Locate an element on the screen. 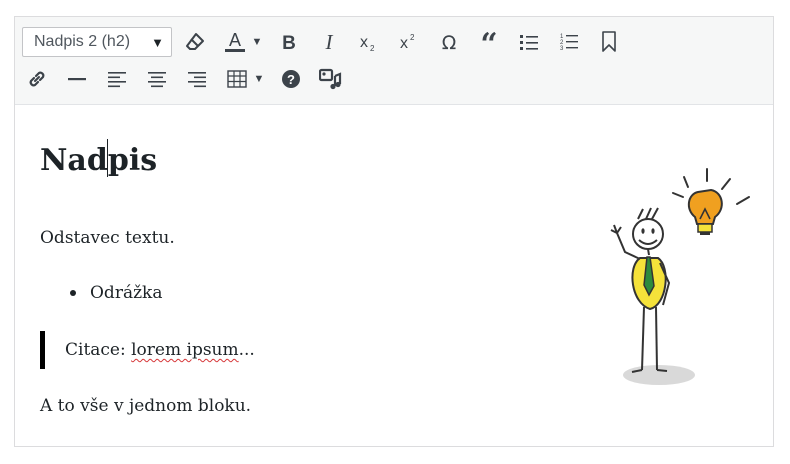  link-button is located at coordinates (37, 79).